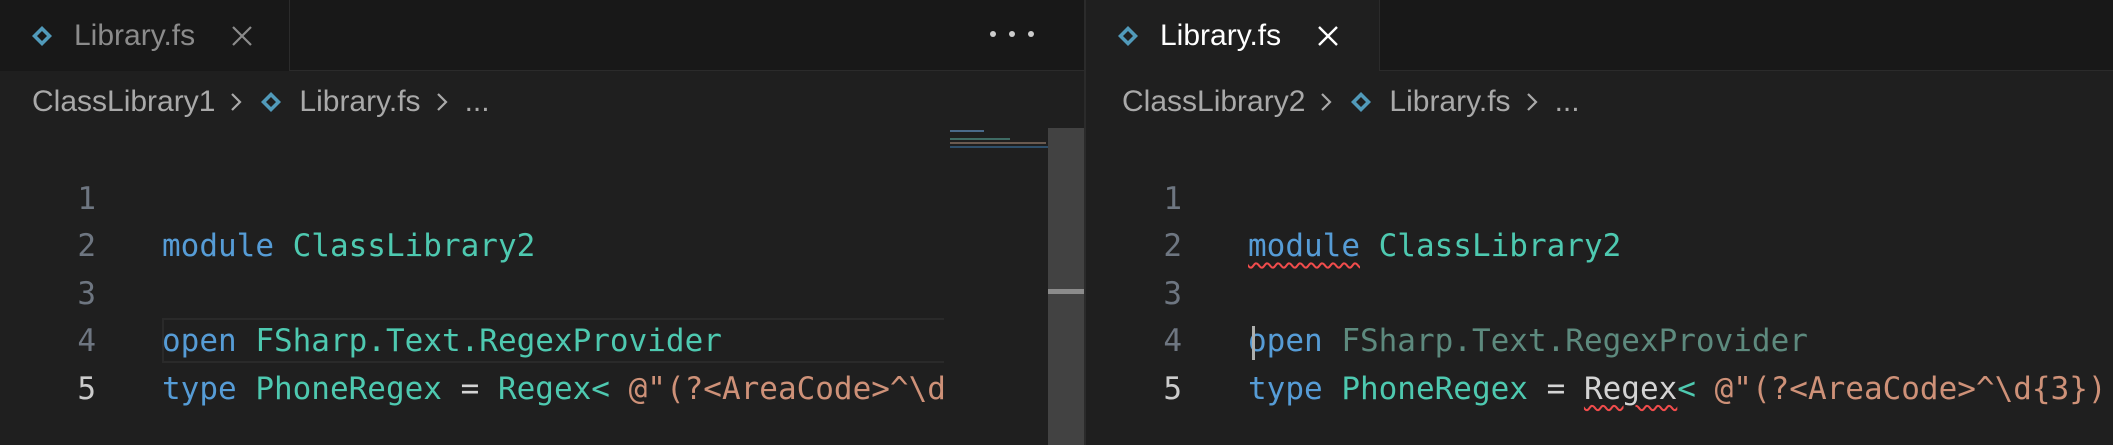 This screenshot has width=2113, height=445. What do you see at coordinates (1066, 291) in the screenshot?
I see `scrollbar-cursor-marker` at bounding box center [1066, 291].